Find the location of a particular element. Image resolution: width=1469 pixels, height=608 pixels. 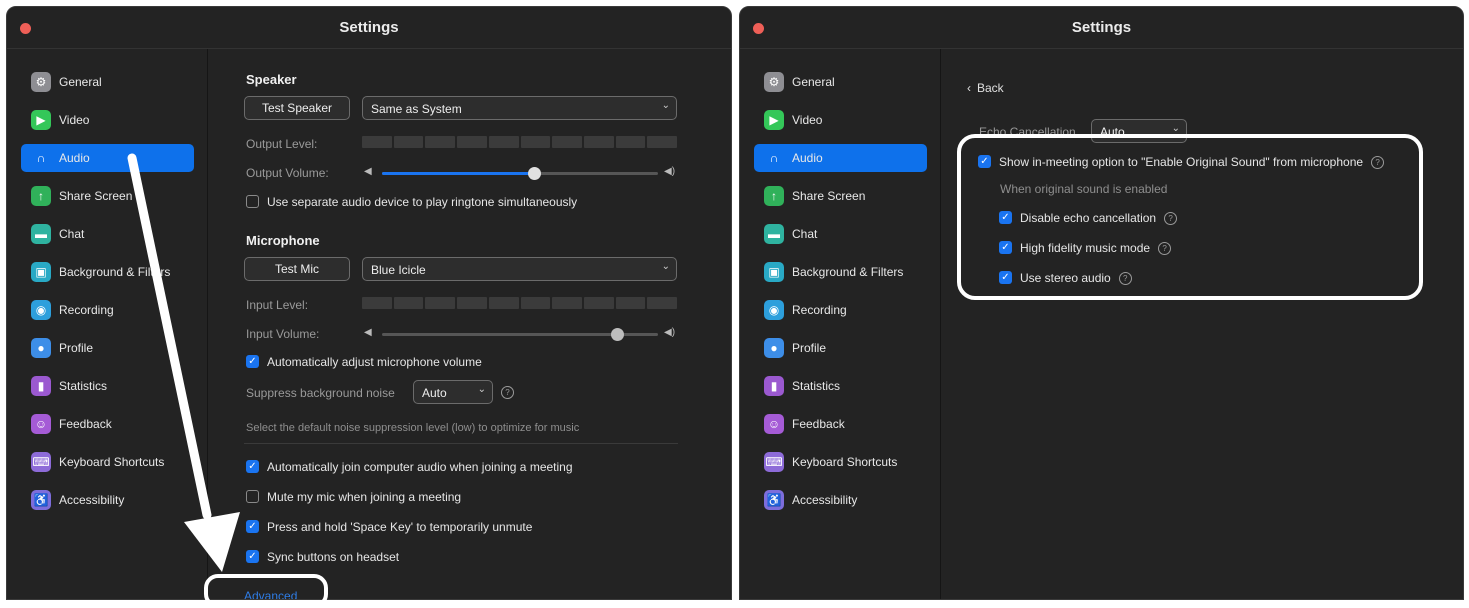

background-icon: ▣ is located at coordinates (41, 272).